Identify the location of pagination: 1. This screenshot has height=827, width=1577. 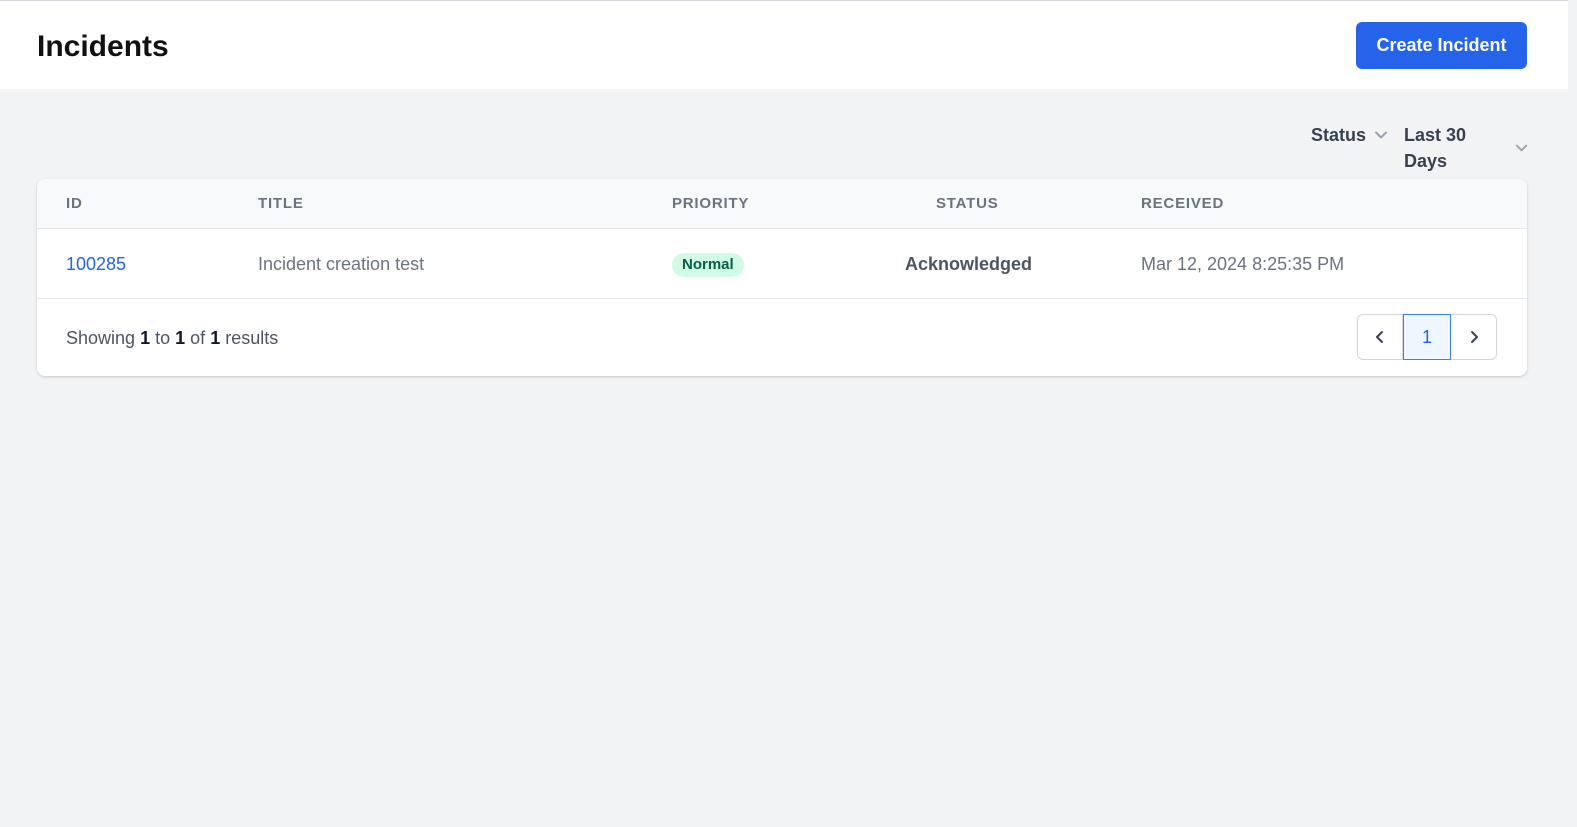
(1427, 337).